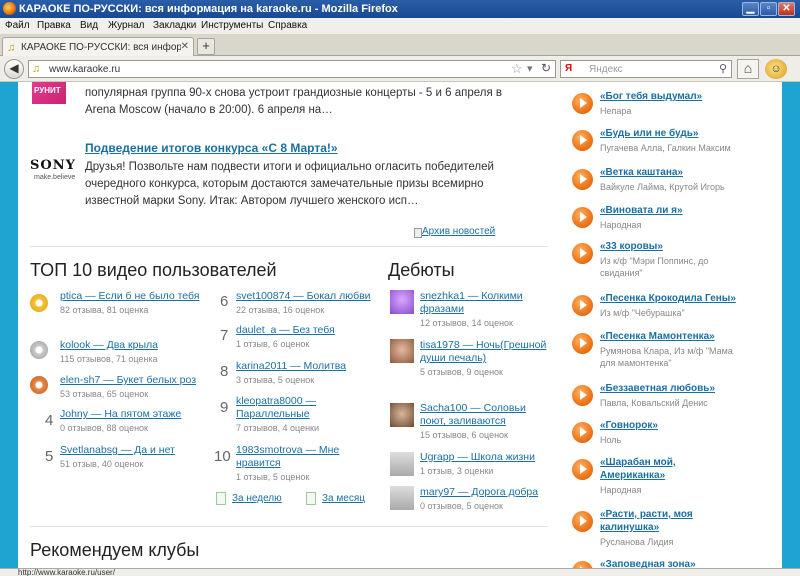 This screenshot has width=800, height=576. Describe the element at coordinates (126, 25) in the screenshot. I see `menu-history: Журнал` at that location.